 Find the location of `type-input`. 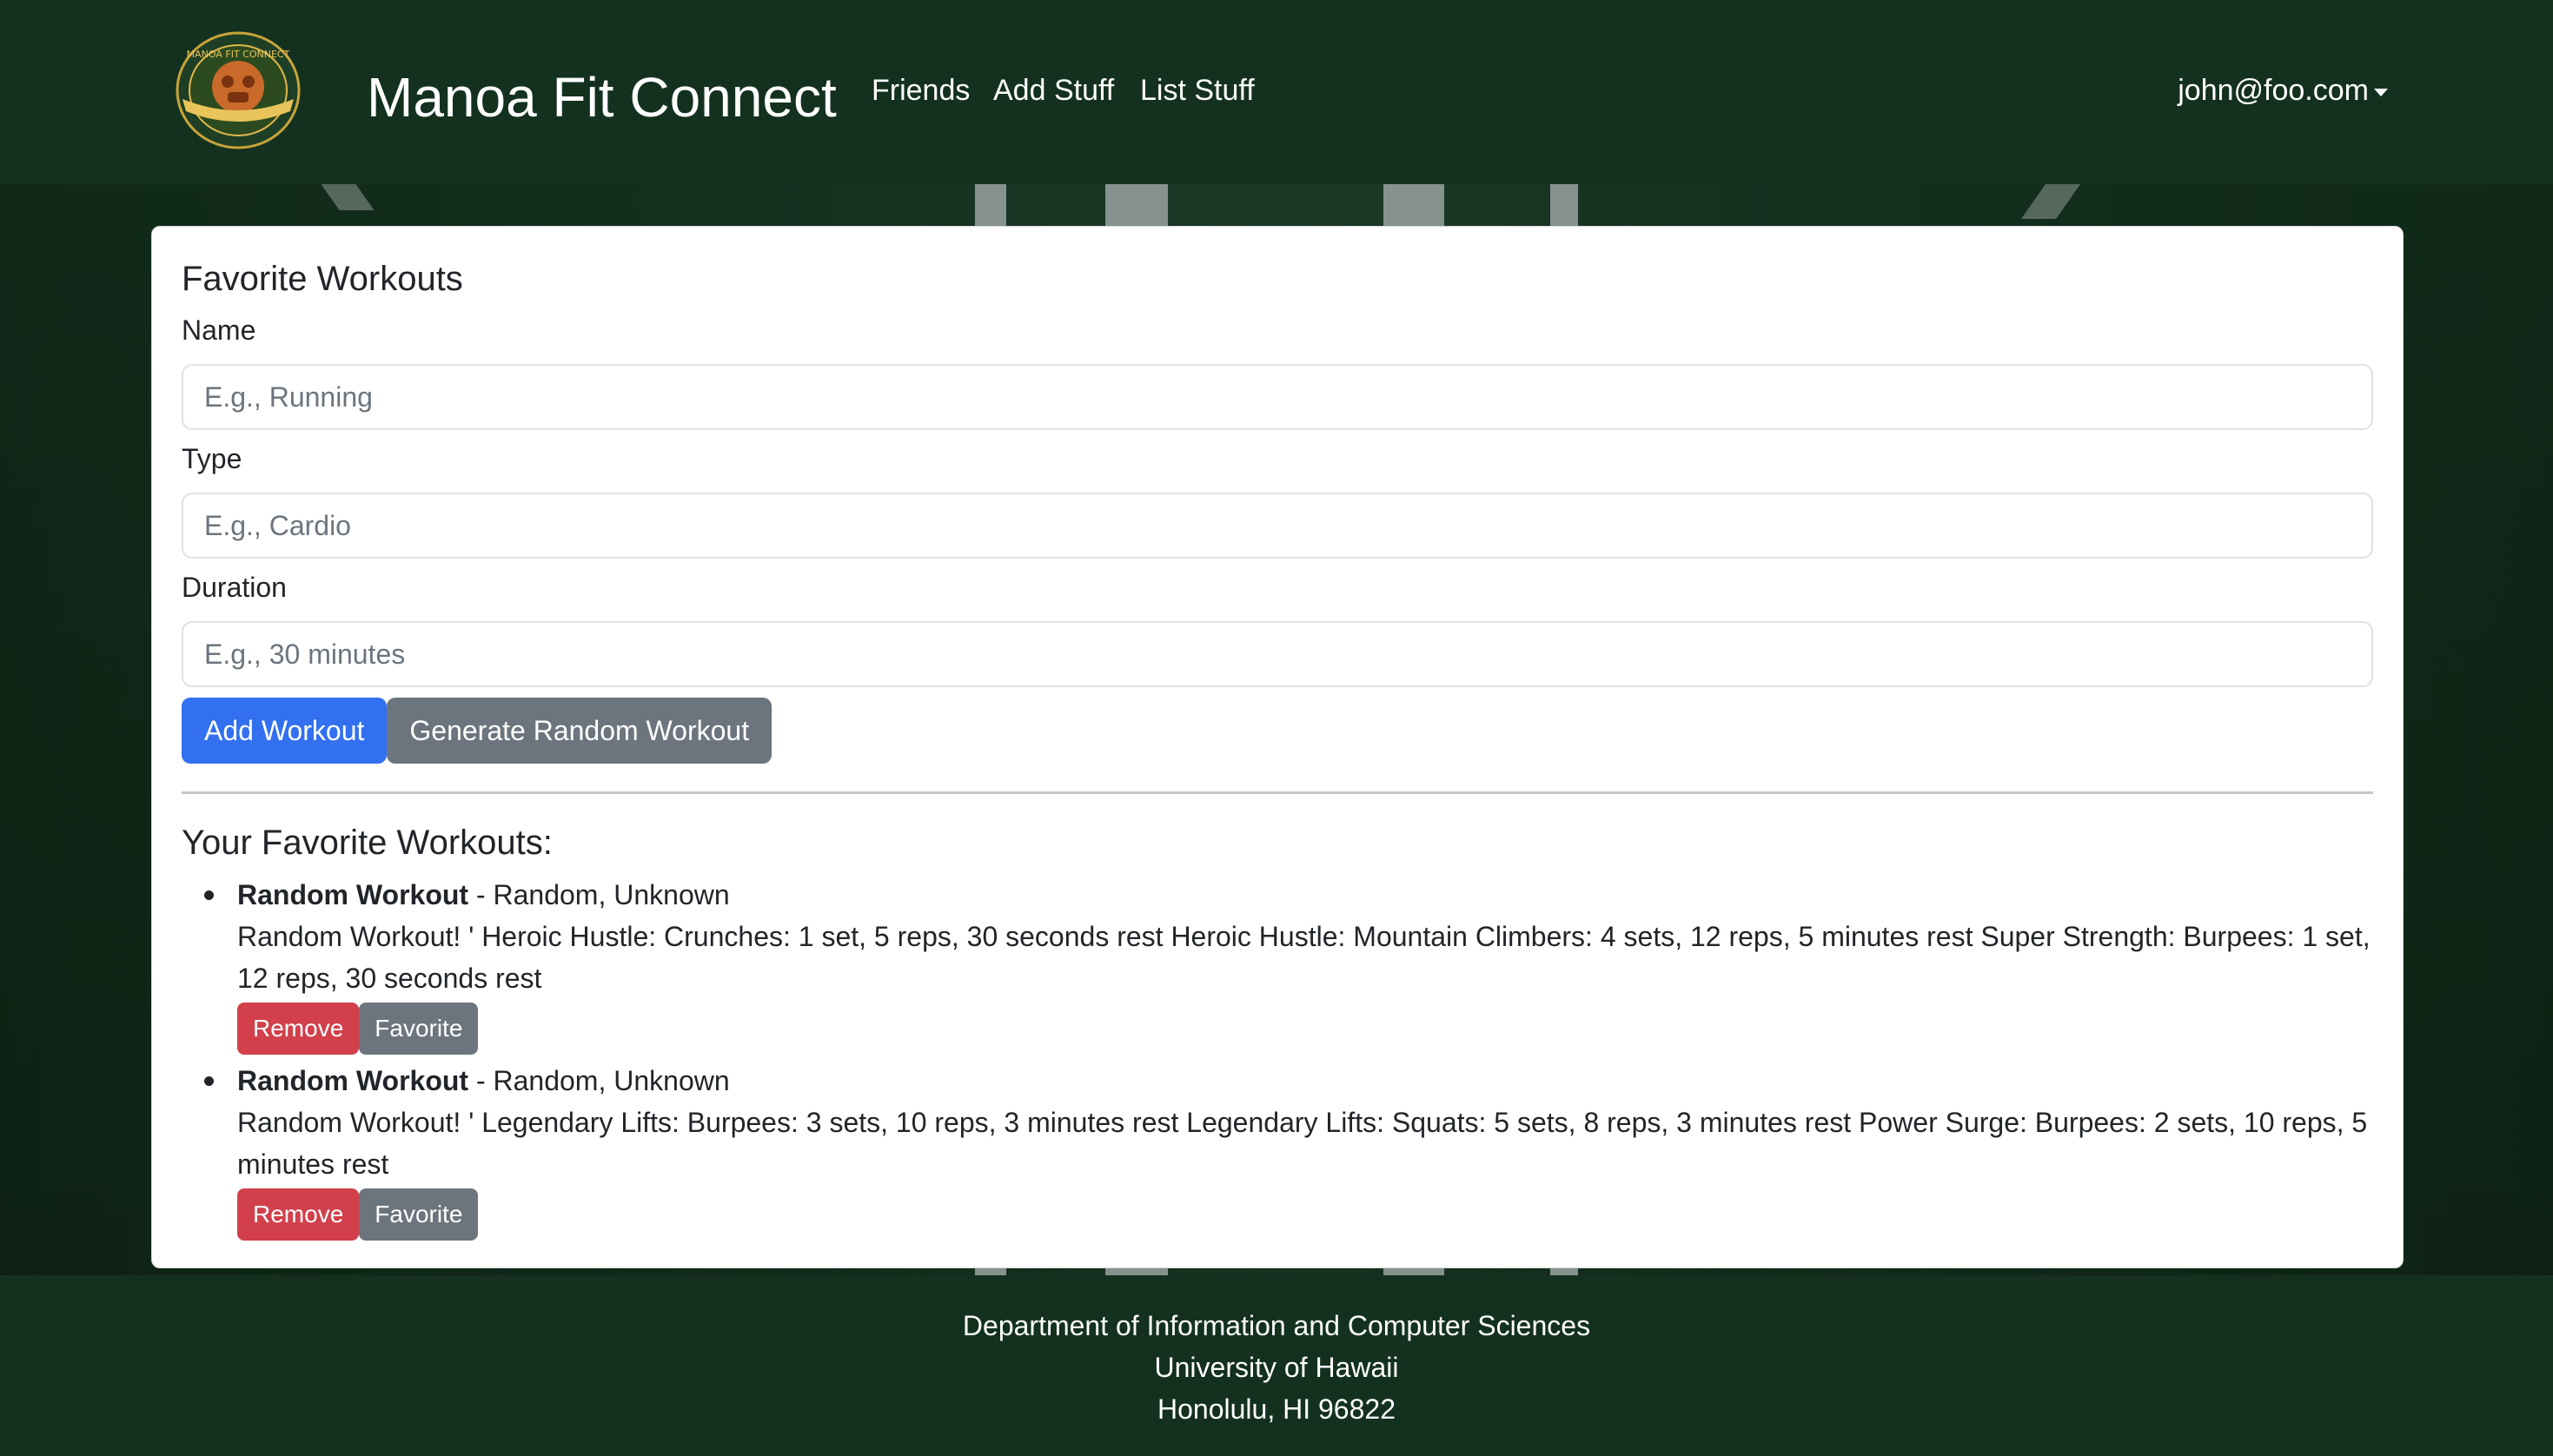

type-input is located at coordinates (1277, 526).